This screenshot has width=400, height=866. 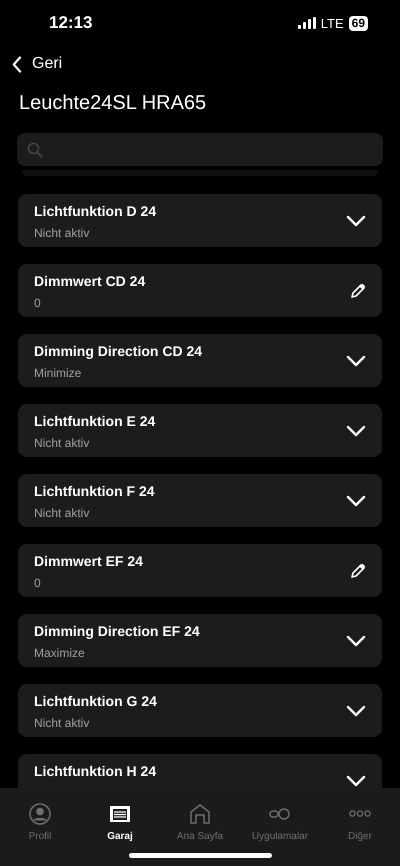 I want to click on setting-title: Dimming Direction CD 24, so click(x=118, y=351).